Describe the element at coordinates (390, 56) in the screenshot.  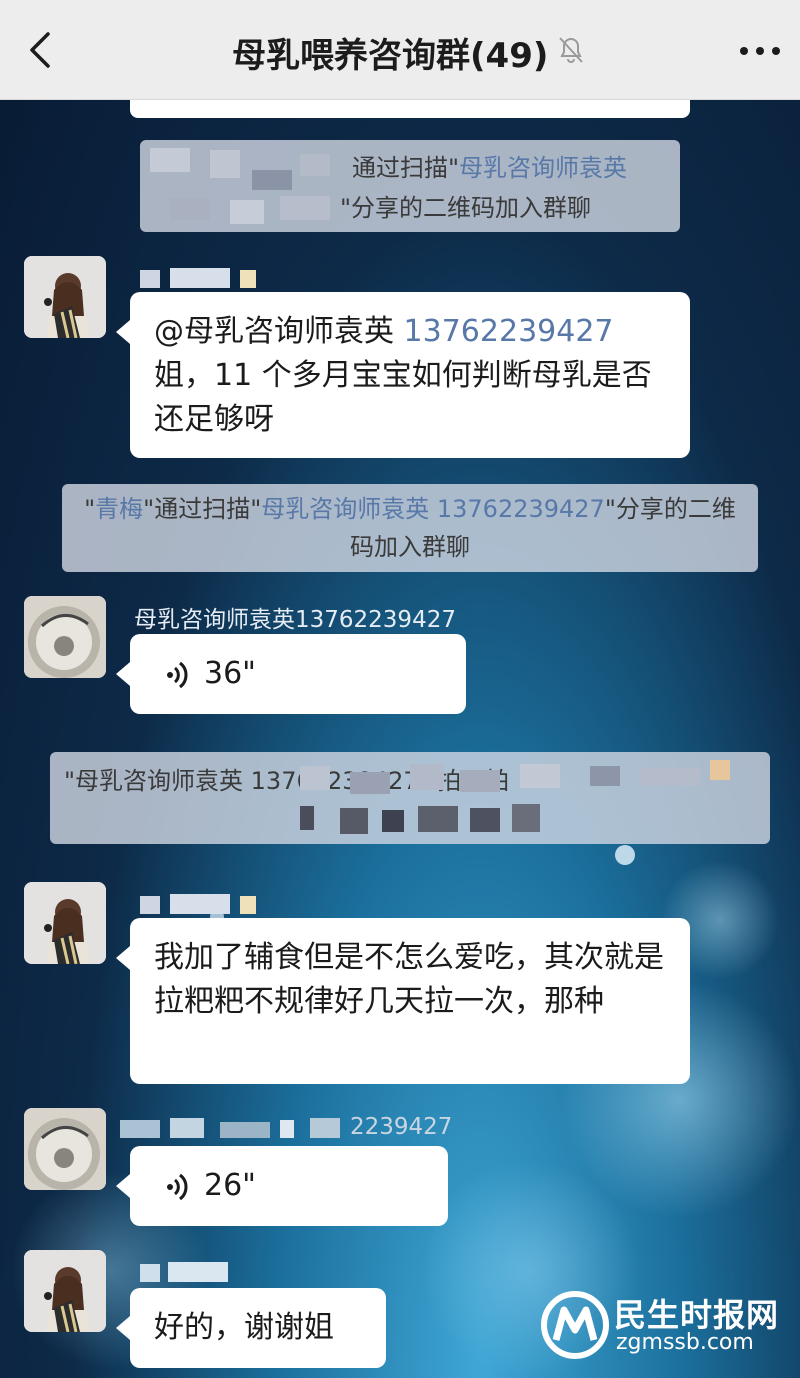
I see `chat-title: 母乳喂养咨询群(49)` at that location.